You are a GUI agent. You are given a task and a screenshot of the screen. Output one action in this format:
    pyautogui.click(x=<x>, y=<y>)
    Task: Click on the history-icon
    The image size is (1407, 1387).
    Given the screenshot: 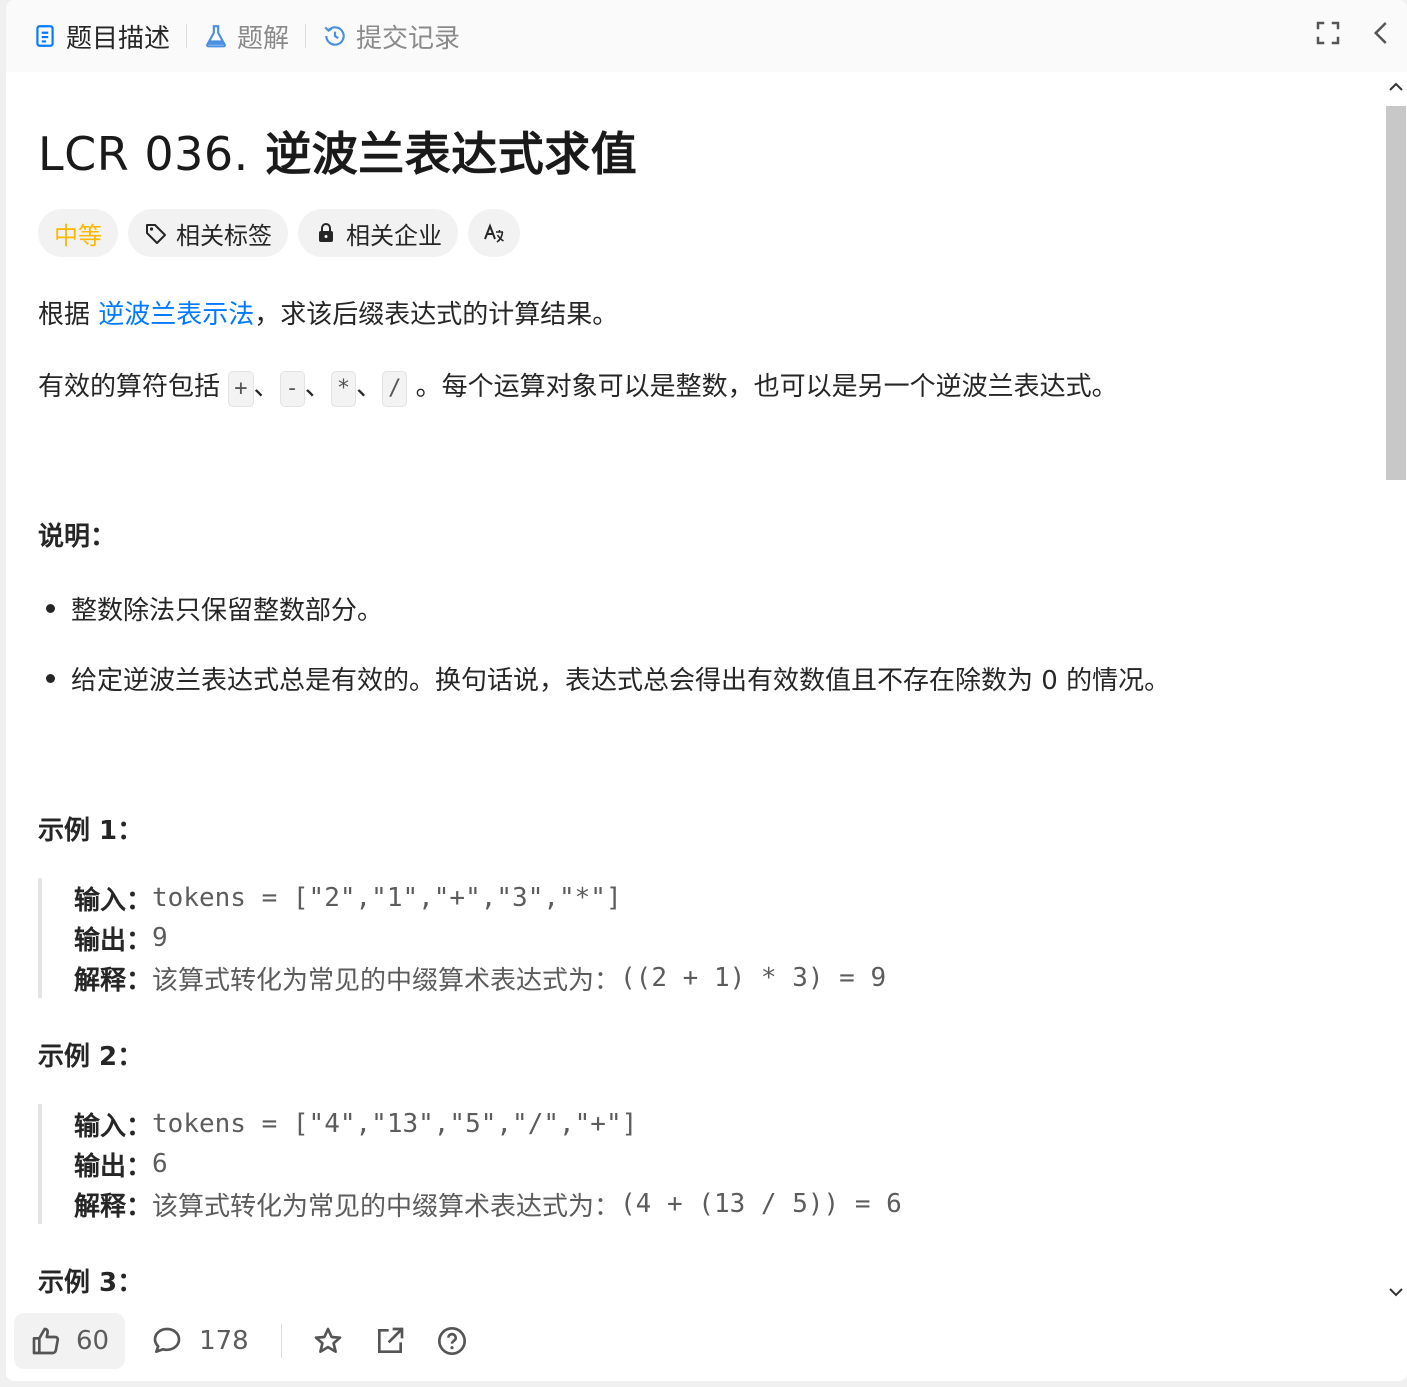 What is the action you would take?
    pyautogui.click(x=334, y=36)
    